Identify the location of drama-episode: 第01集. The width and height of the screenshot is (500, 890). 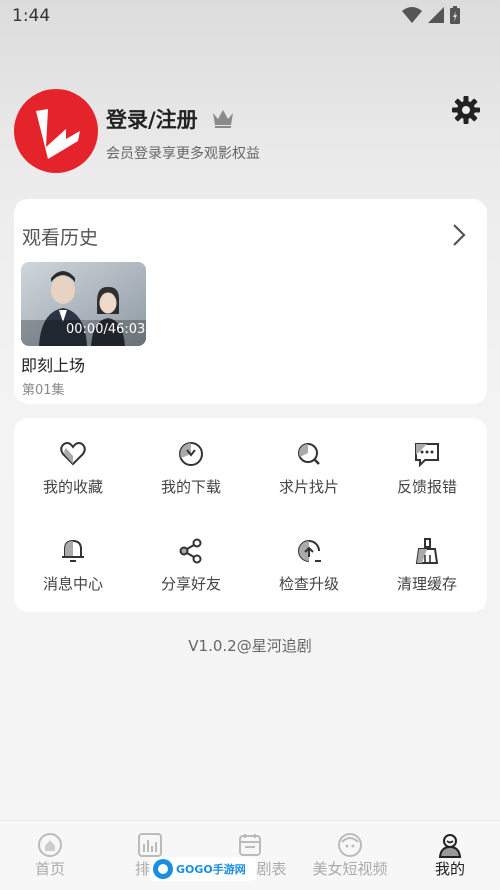
(43, 390).